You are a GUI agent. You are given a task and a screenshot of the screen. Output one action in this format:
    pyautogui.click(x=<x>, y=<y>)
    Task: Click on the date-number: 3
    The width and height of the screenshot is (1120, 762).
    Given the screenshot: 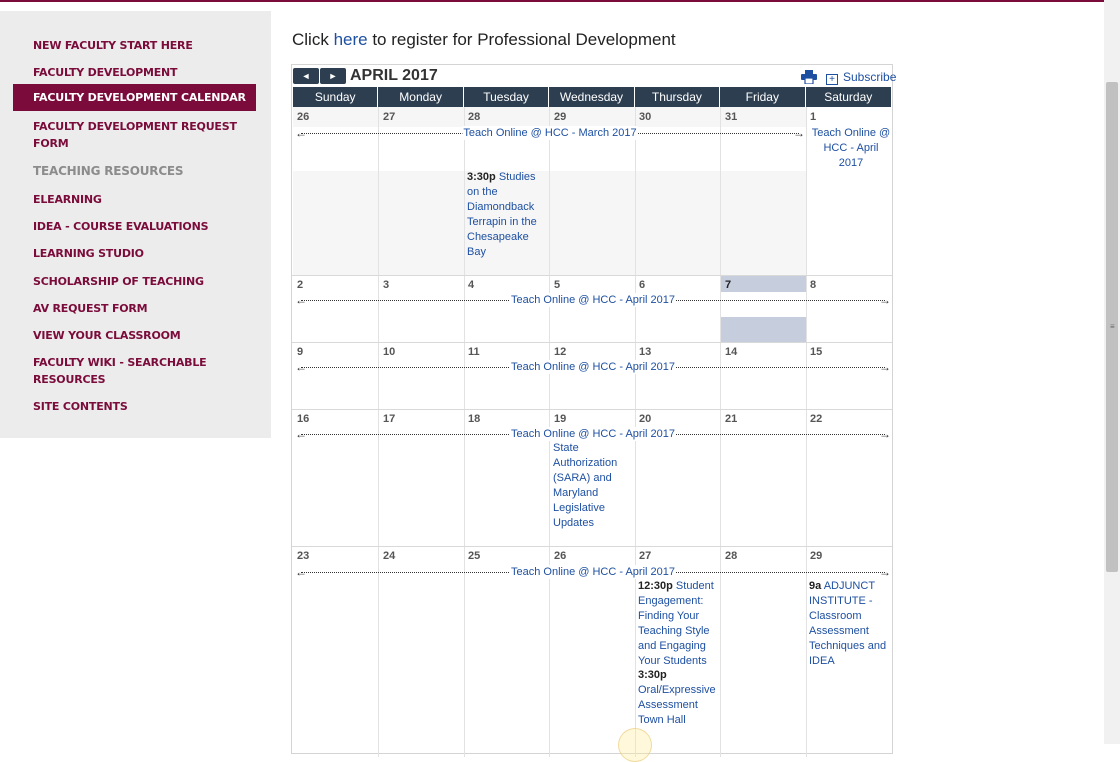 What is the action you would take?
    pyautogui.click(x=386, y=285)
    